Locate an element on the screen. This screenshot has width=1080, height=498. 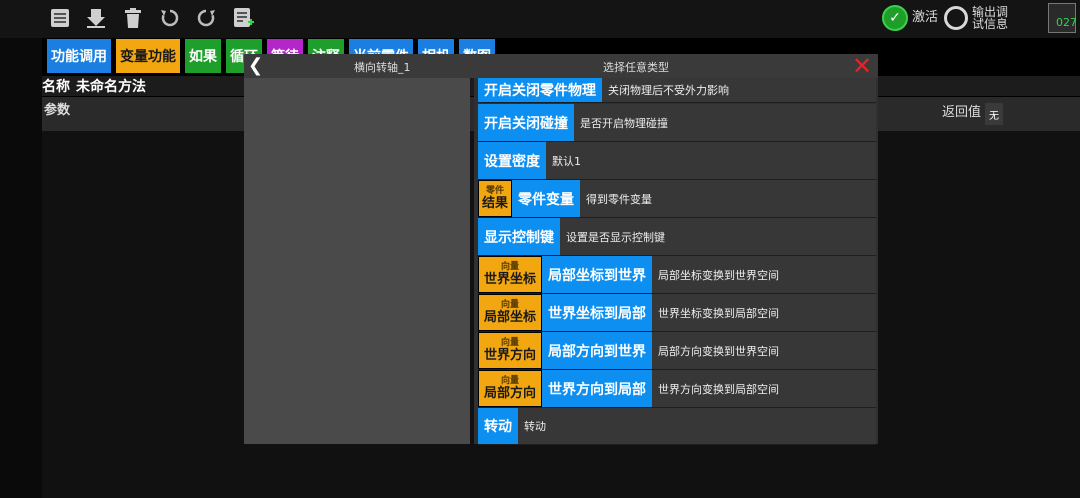
param-label: 参数 is located at coordinates (57, 110).